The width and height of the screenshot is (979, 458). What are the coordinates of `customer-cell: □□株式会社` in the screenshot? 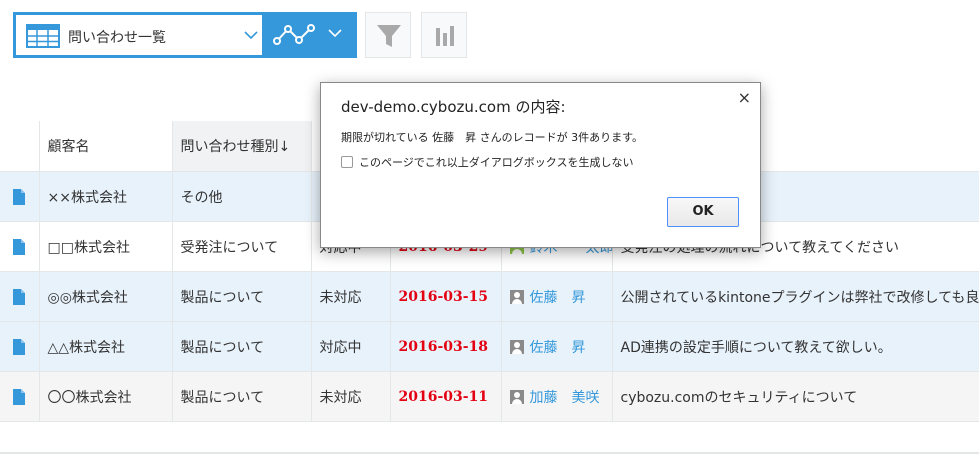 It's located at (105, 246).